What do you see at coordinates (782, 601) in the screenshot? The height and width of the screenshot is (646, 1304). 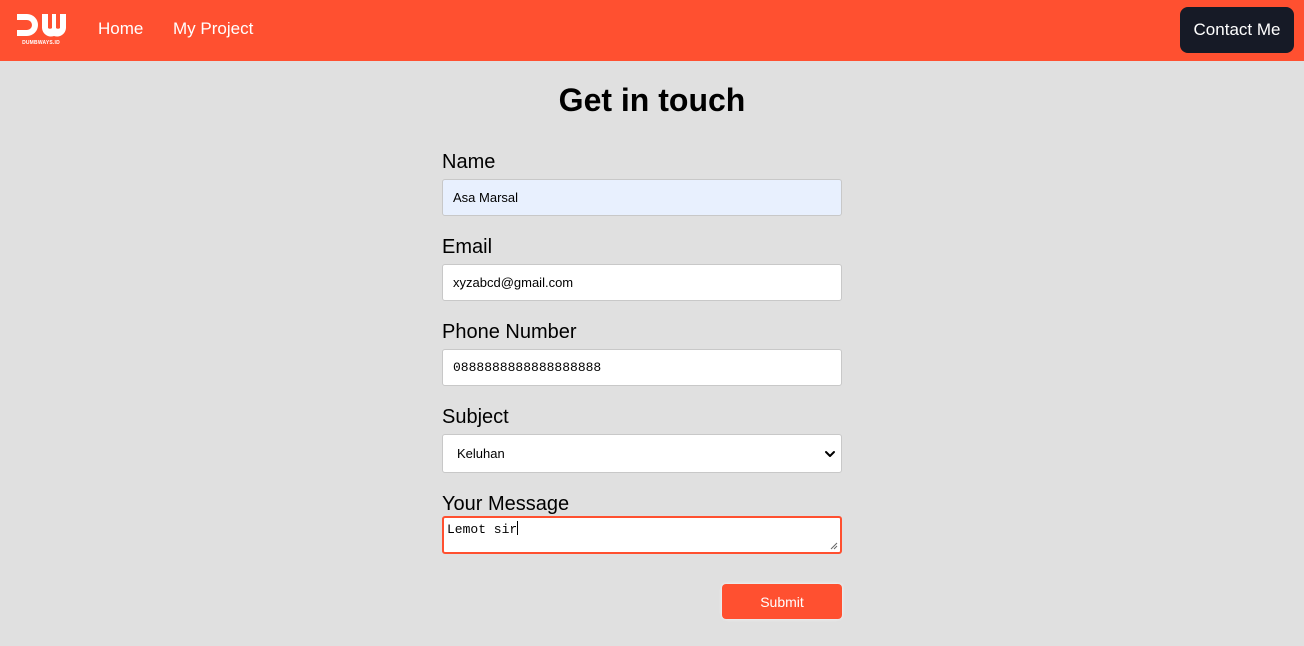 I see `submit-button: Submit` at bounding box center [782, 601].